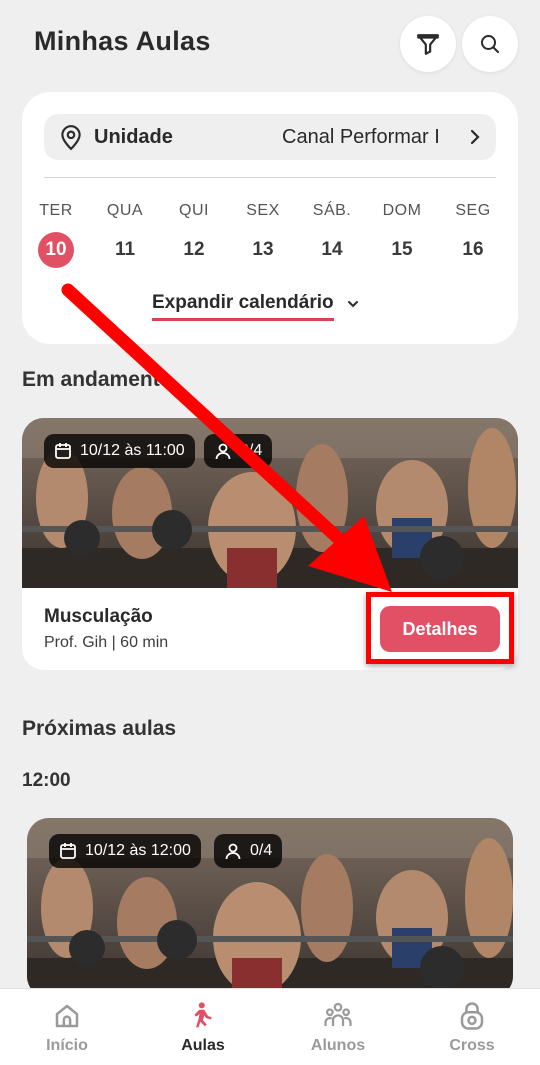 The image size is (540, 1065). I want to click on chevron-right-icon, so click(475, 137).